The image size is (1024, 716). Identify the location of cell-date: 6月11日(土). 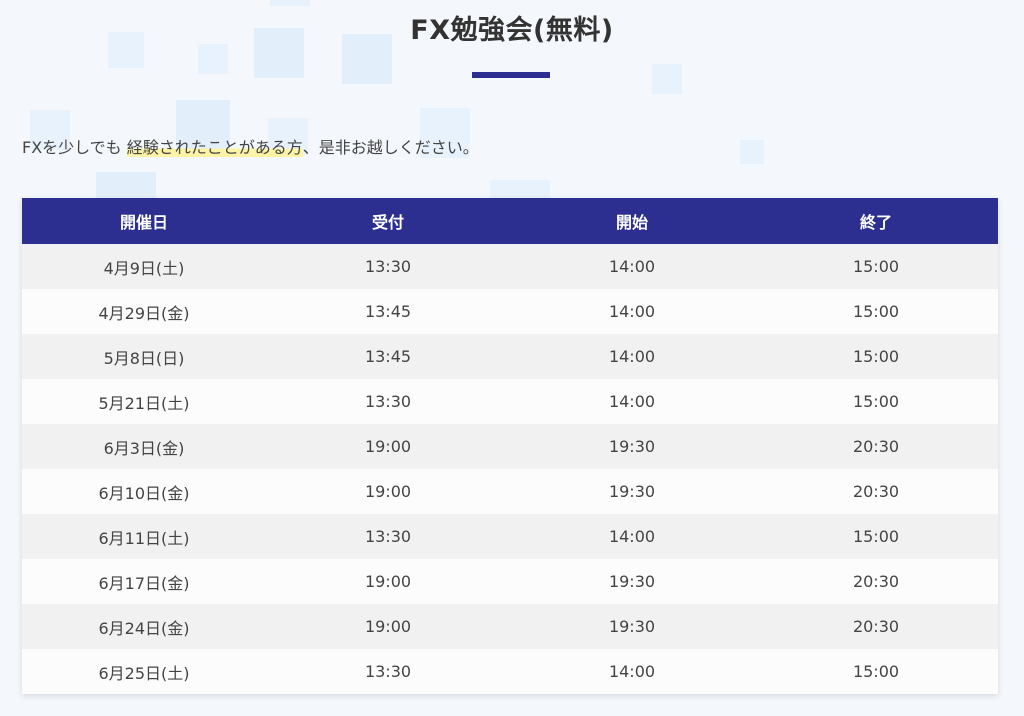
(144, 536).